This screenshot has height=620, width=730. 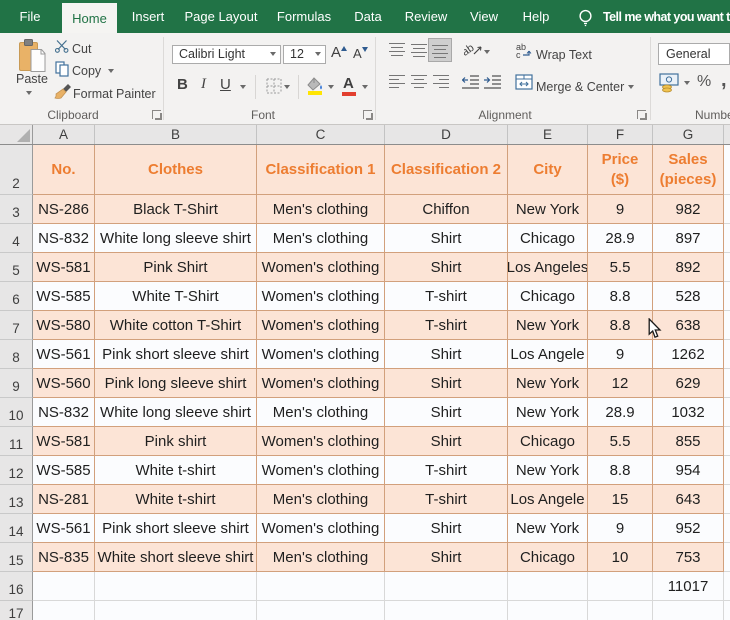 I want to click on svg-text: c, so click(x=518, y=54).